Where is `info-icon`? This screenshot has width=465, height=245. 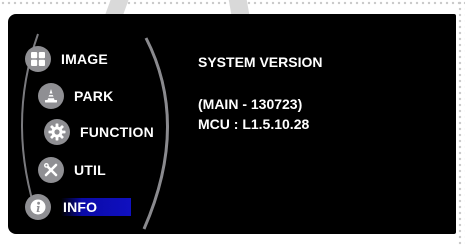
info-icon is located at coordinates (38, 207).